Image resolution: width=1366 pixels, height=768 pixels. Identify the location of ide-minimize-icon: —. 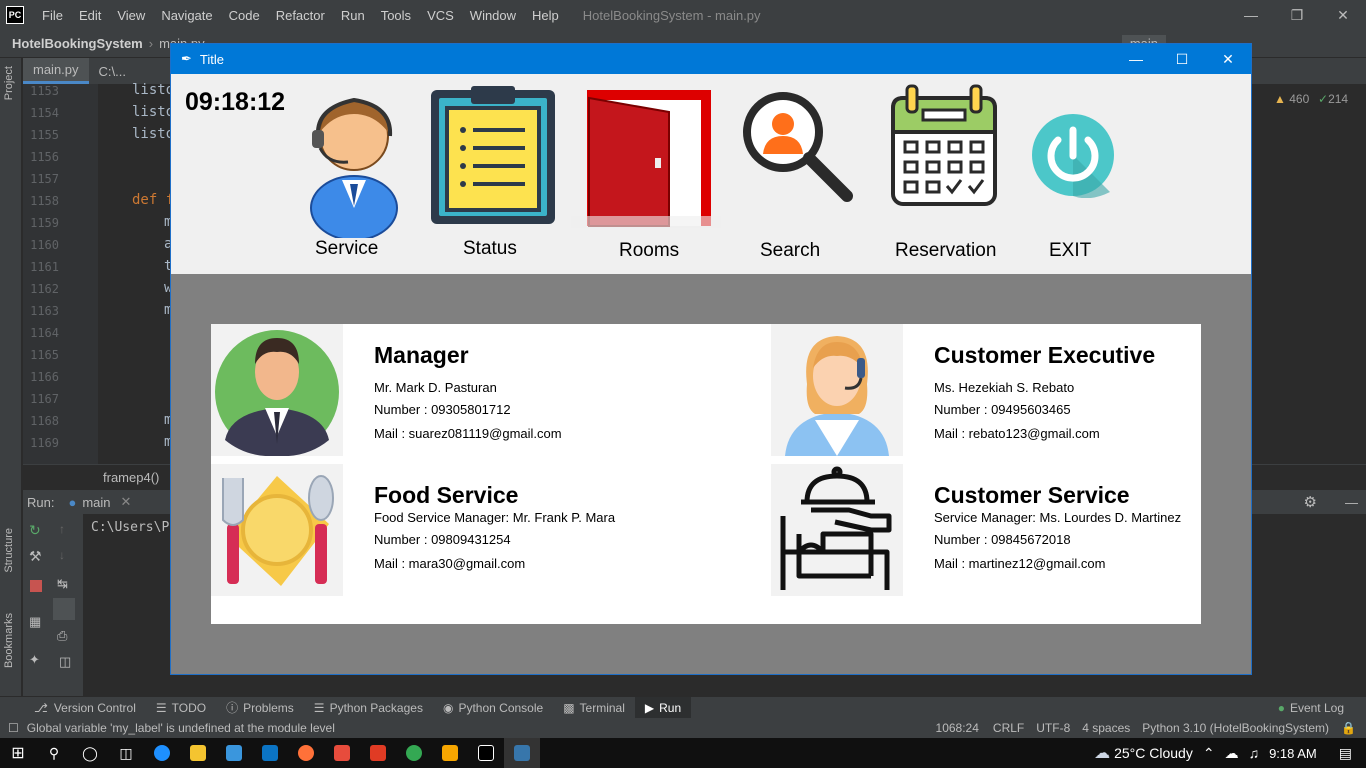
(1251, 15).